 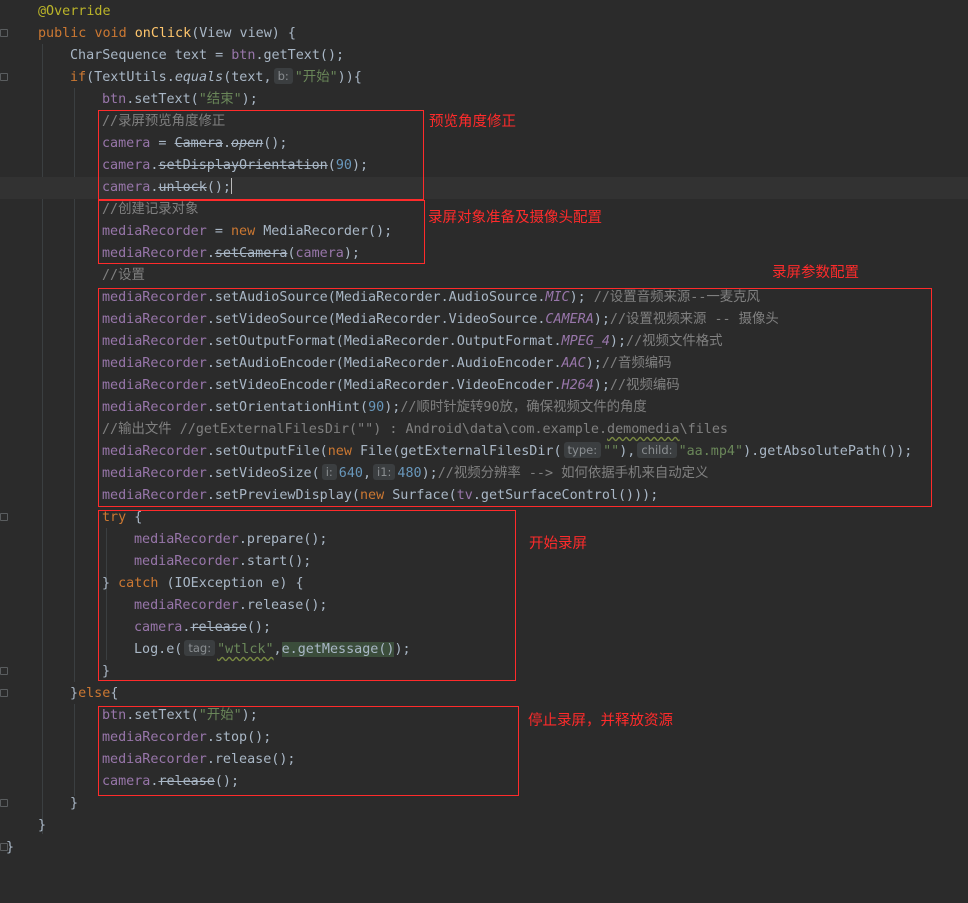 What do you see at coordinates (815, 273) in the screenshot?
I see `params-annotation-label: 录屏参数配置` at bounding box center [815, 273].